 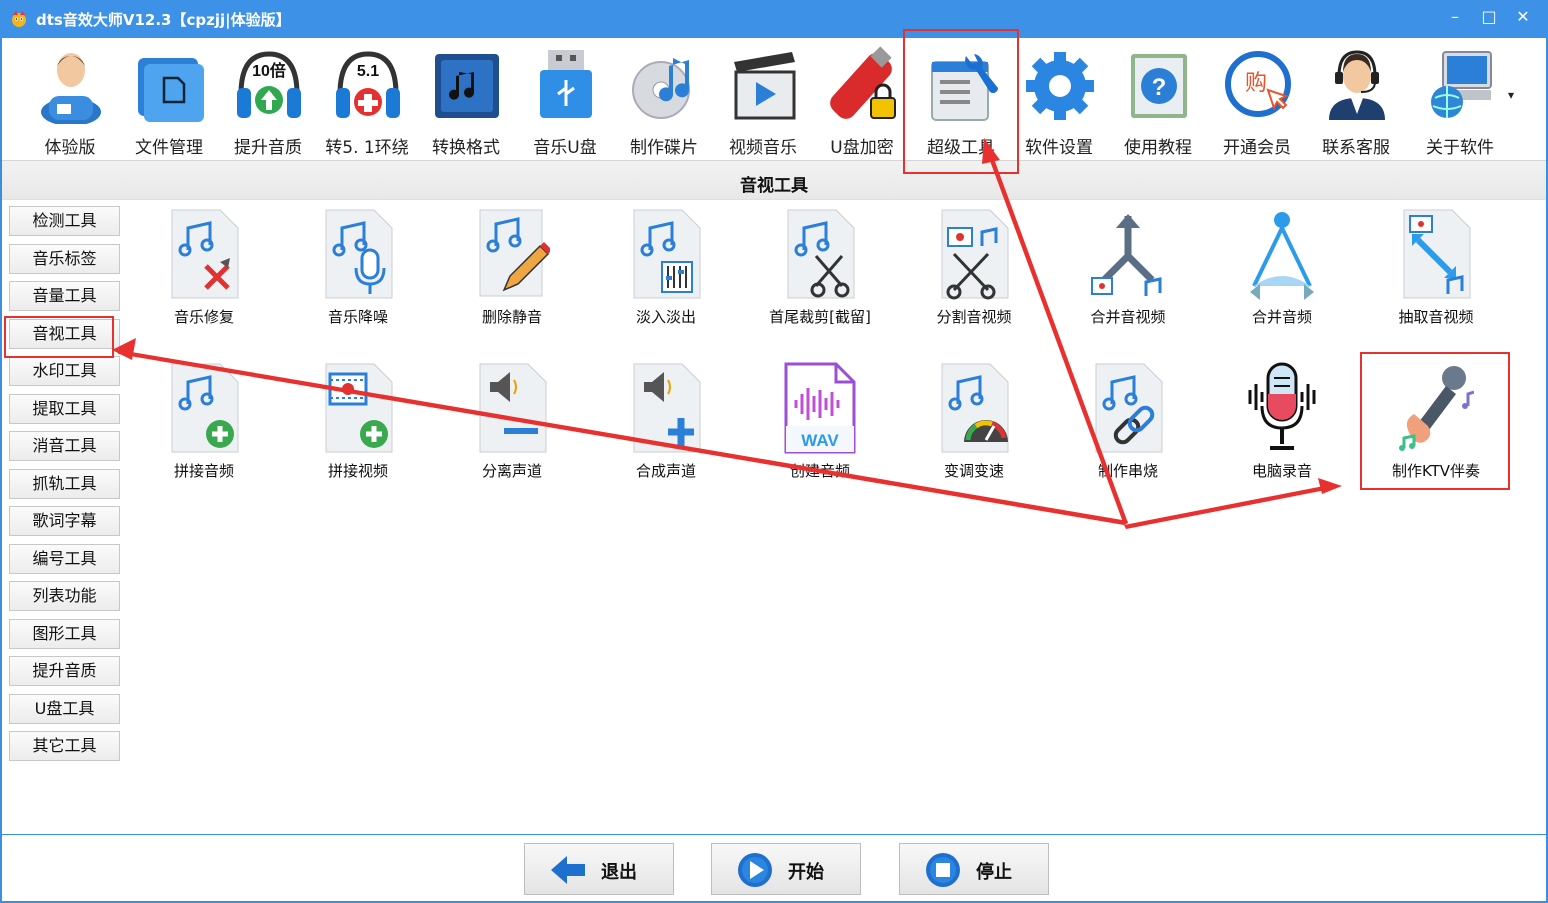 I want to click on toolbar-music-usb: 音乐U盘, so click(x=565, y=99).